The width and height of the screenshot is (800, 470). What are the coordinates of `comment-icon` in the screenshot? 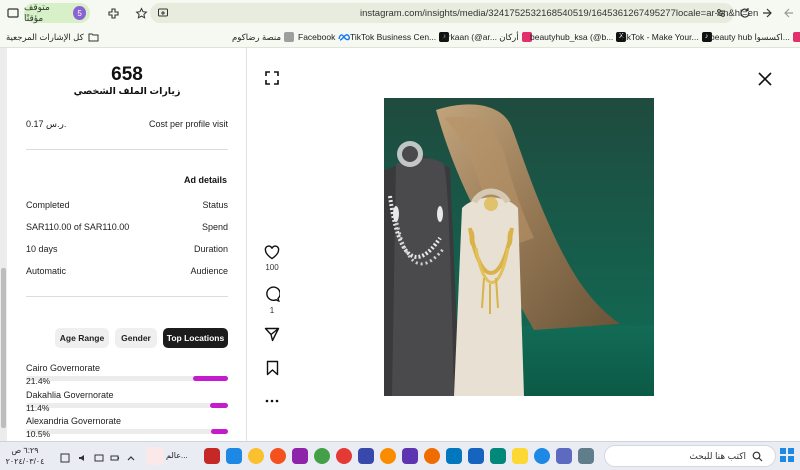 It's located at (272, 294).